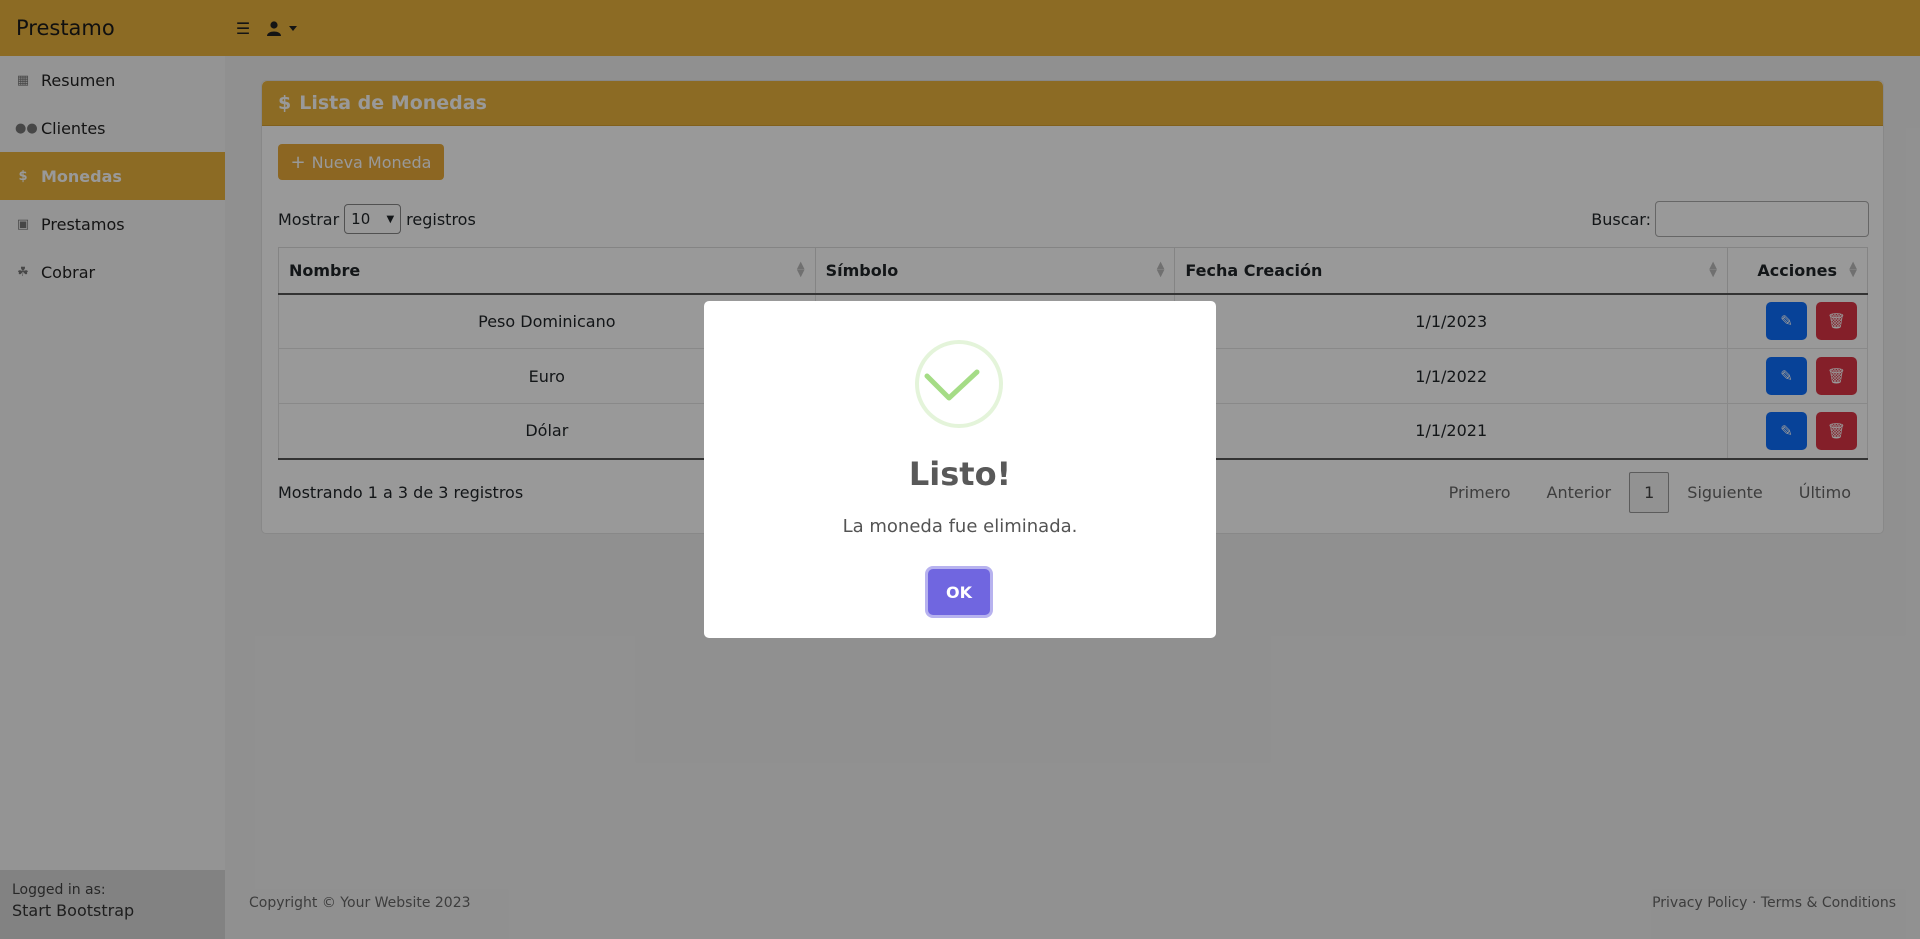  What do you see at coordinates (959, 592) in the screenshot?
I see `ok-button: OK` at bounding box center [959, 592].